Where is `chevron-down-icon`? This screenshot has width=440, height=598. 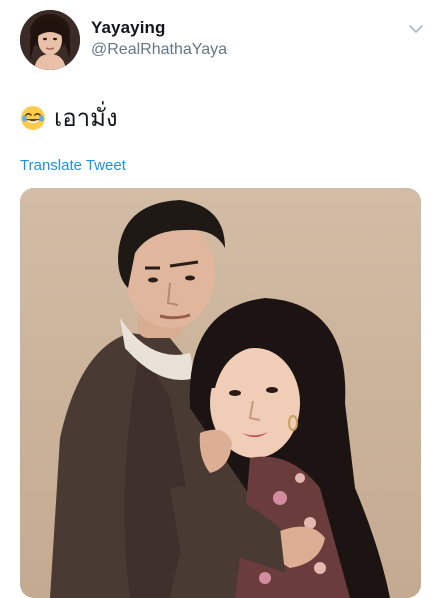
chevron-down-icon is located at coordinates (416, 29).